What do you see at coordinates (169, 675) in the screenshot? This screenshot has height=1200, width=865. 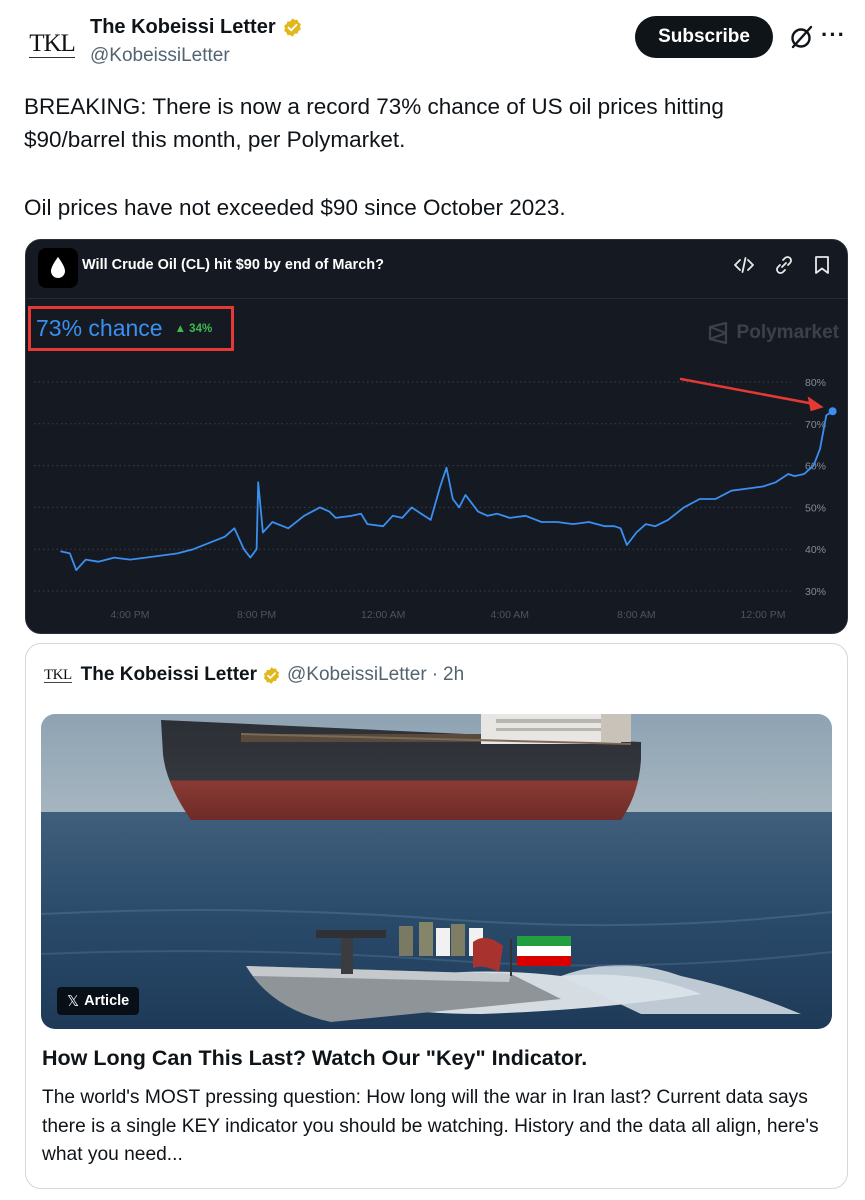 I see `quote-author-name: The Kobeissi Letter` at bounding box center [169, 675].